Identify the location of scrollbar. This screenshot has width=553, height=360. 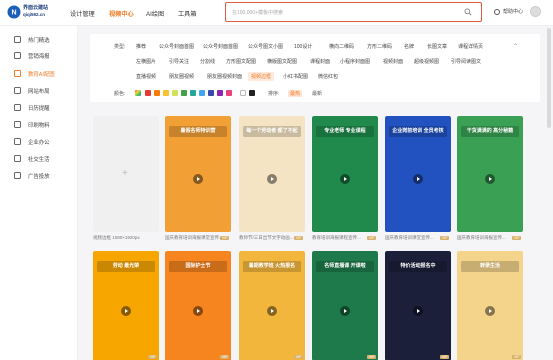
(549, 78).